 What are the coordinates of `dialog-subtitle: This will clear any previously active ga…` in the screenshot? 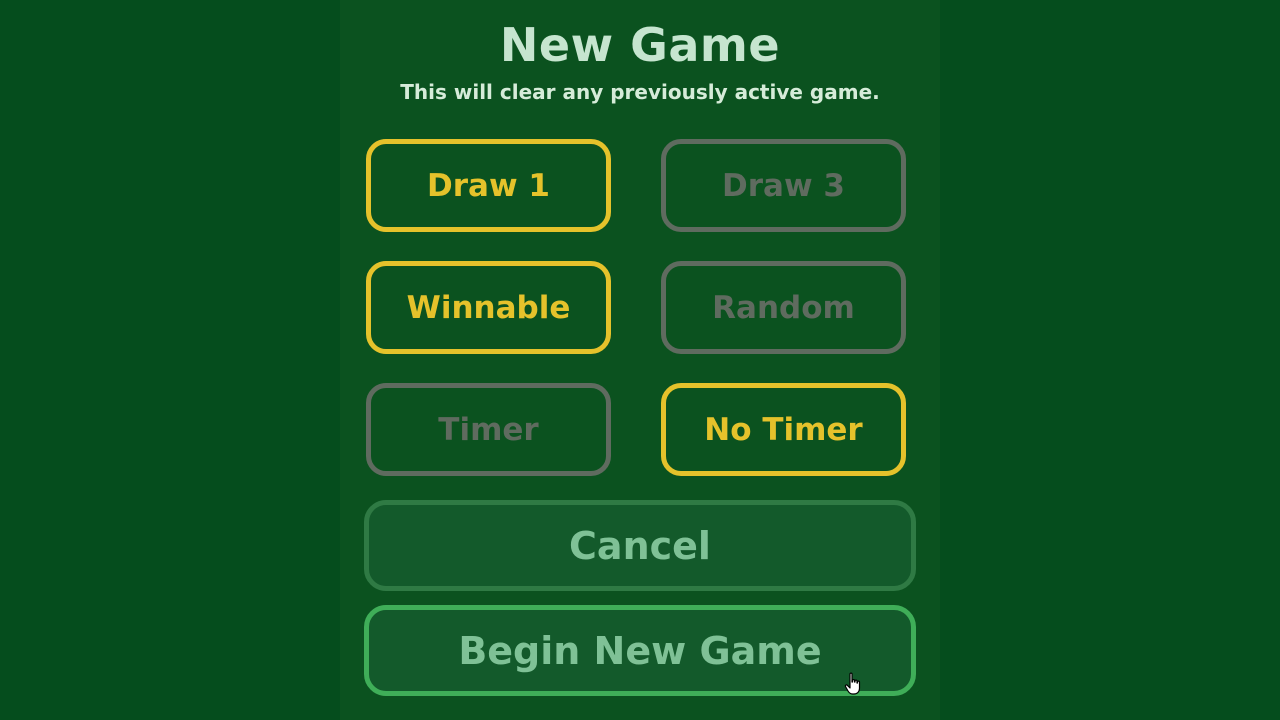 It's located at (640, 92).